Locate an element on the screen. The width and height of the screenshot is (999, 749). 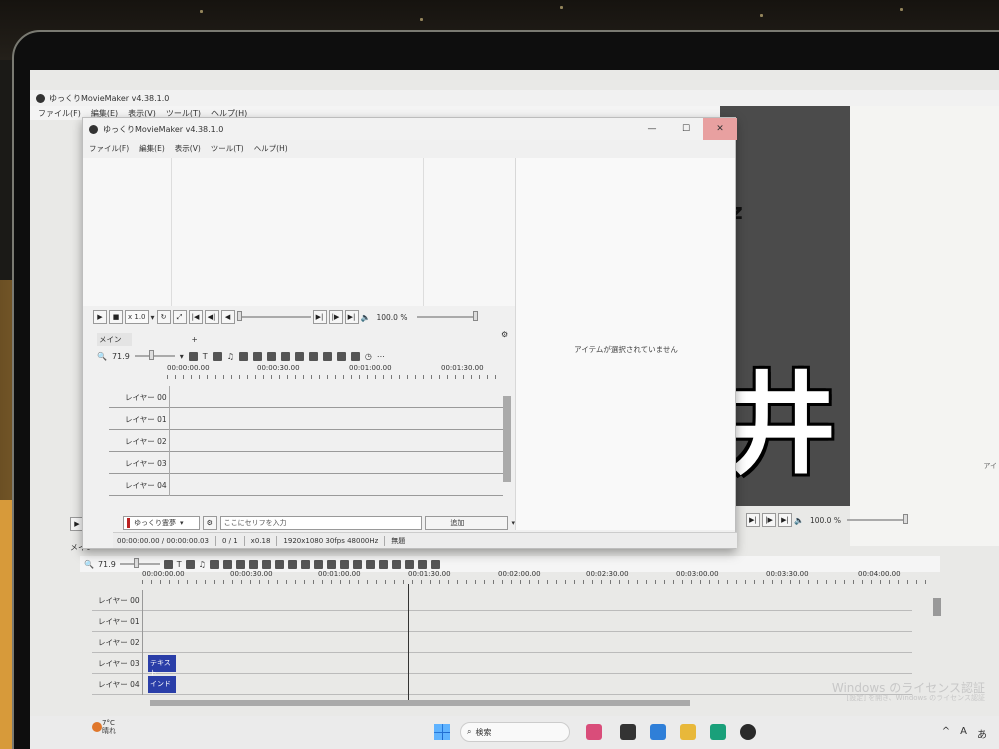
file-explorer-icon is located at coordinates (688, 732).